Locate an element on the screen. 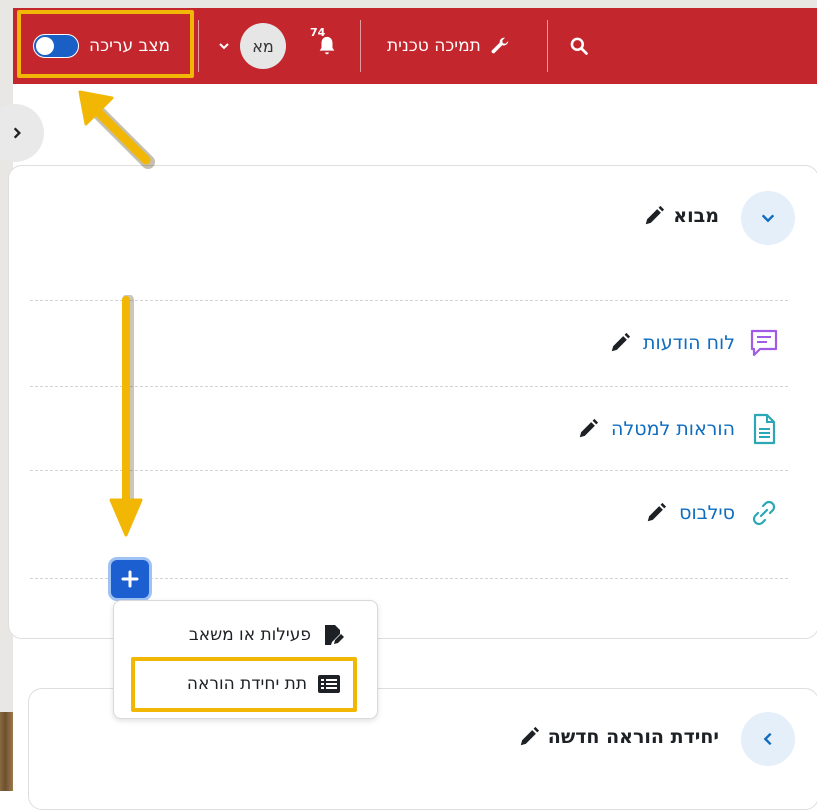 The width and height of the screenshot is (817, 810). tech-support-label: תמיכה טכנית is located at coordinates (434, 46).